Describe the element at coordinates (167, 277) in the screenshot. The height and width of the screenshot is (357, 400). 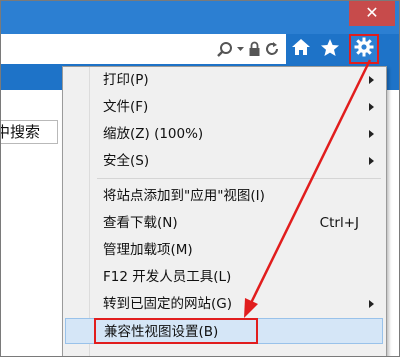
I see `menu-item-label: F12 开发人员工具(L)` at that location.